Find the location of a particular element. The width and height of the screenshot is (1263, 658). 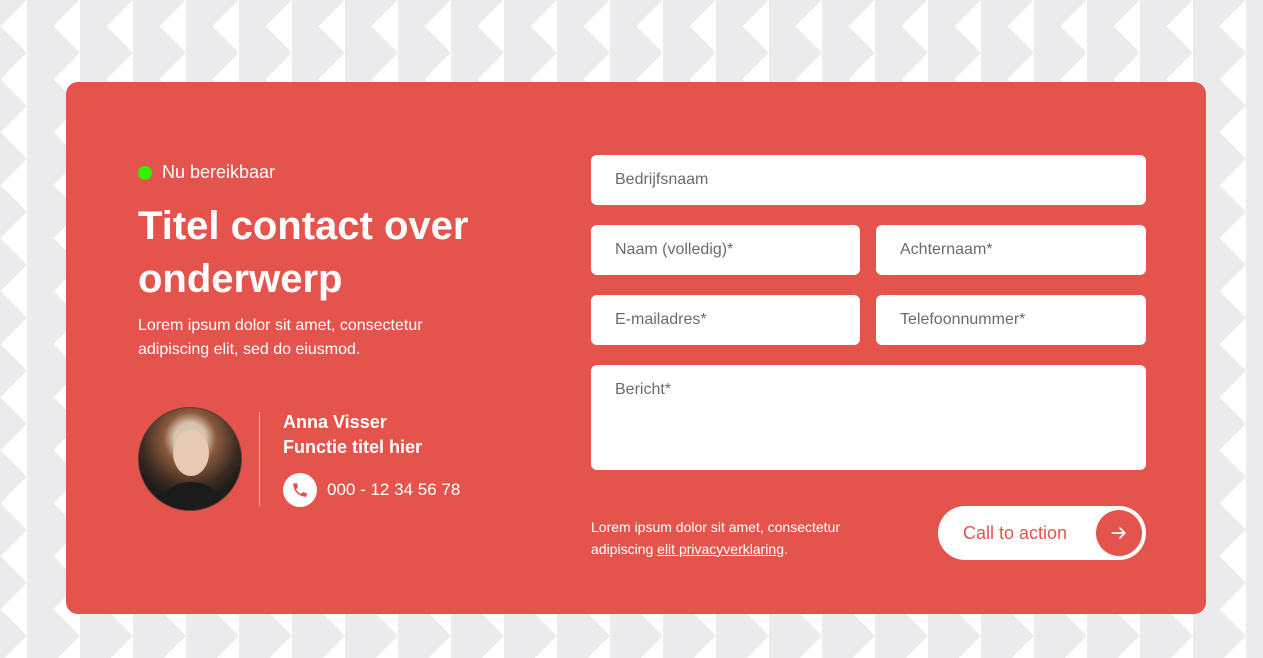

last-name-field: Achternaam* is located at coordinates (1011, 250).